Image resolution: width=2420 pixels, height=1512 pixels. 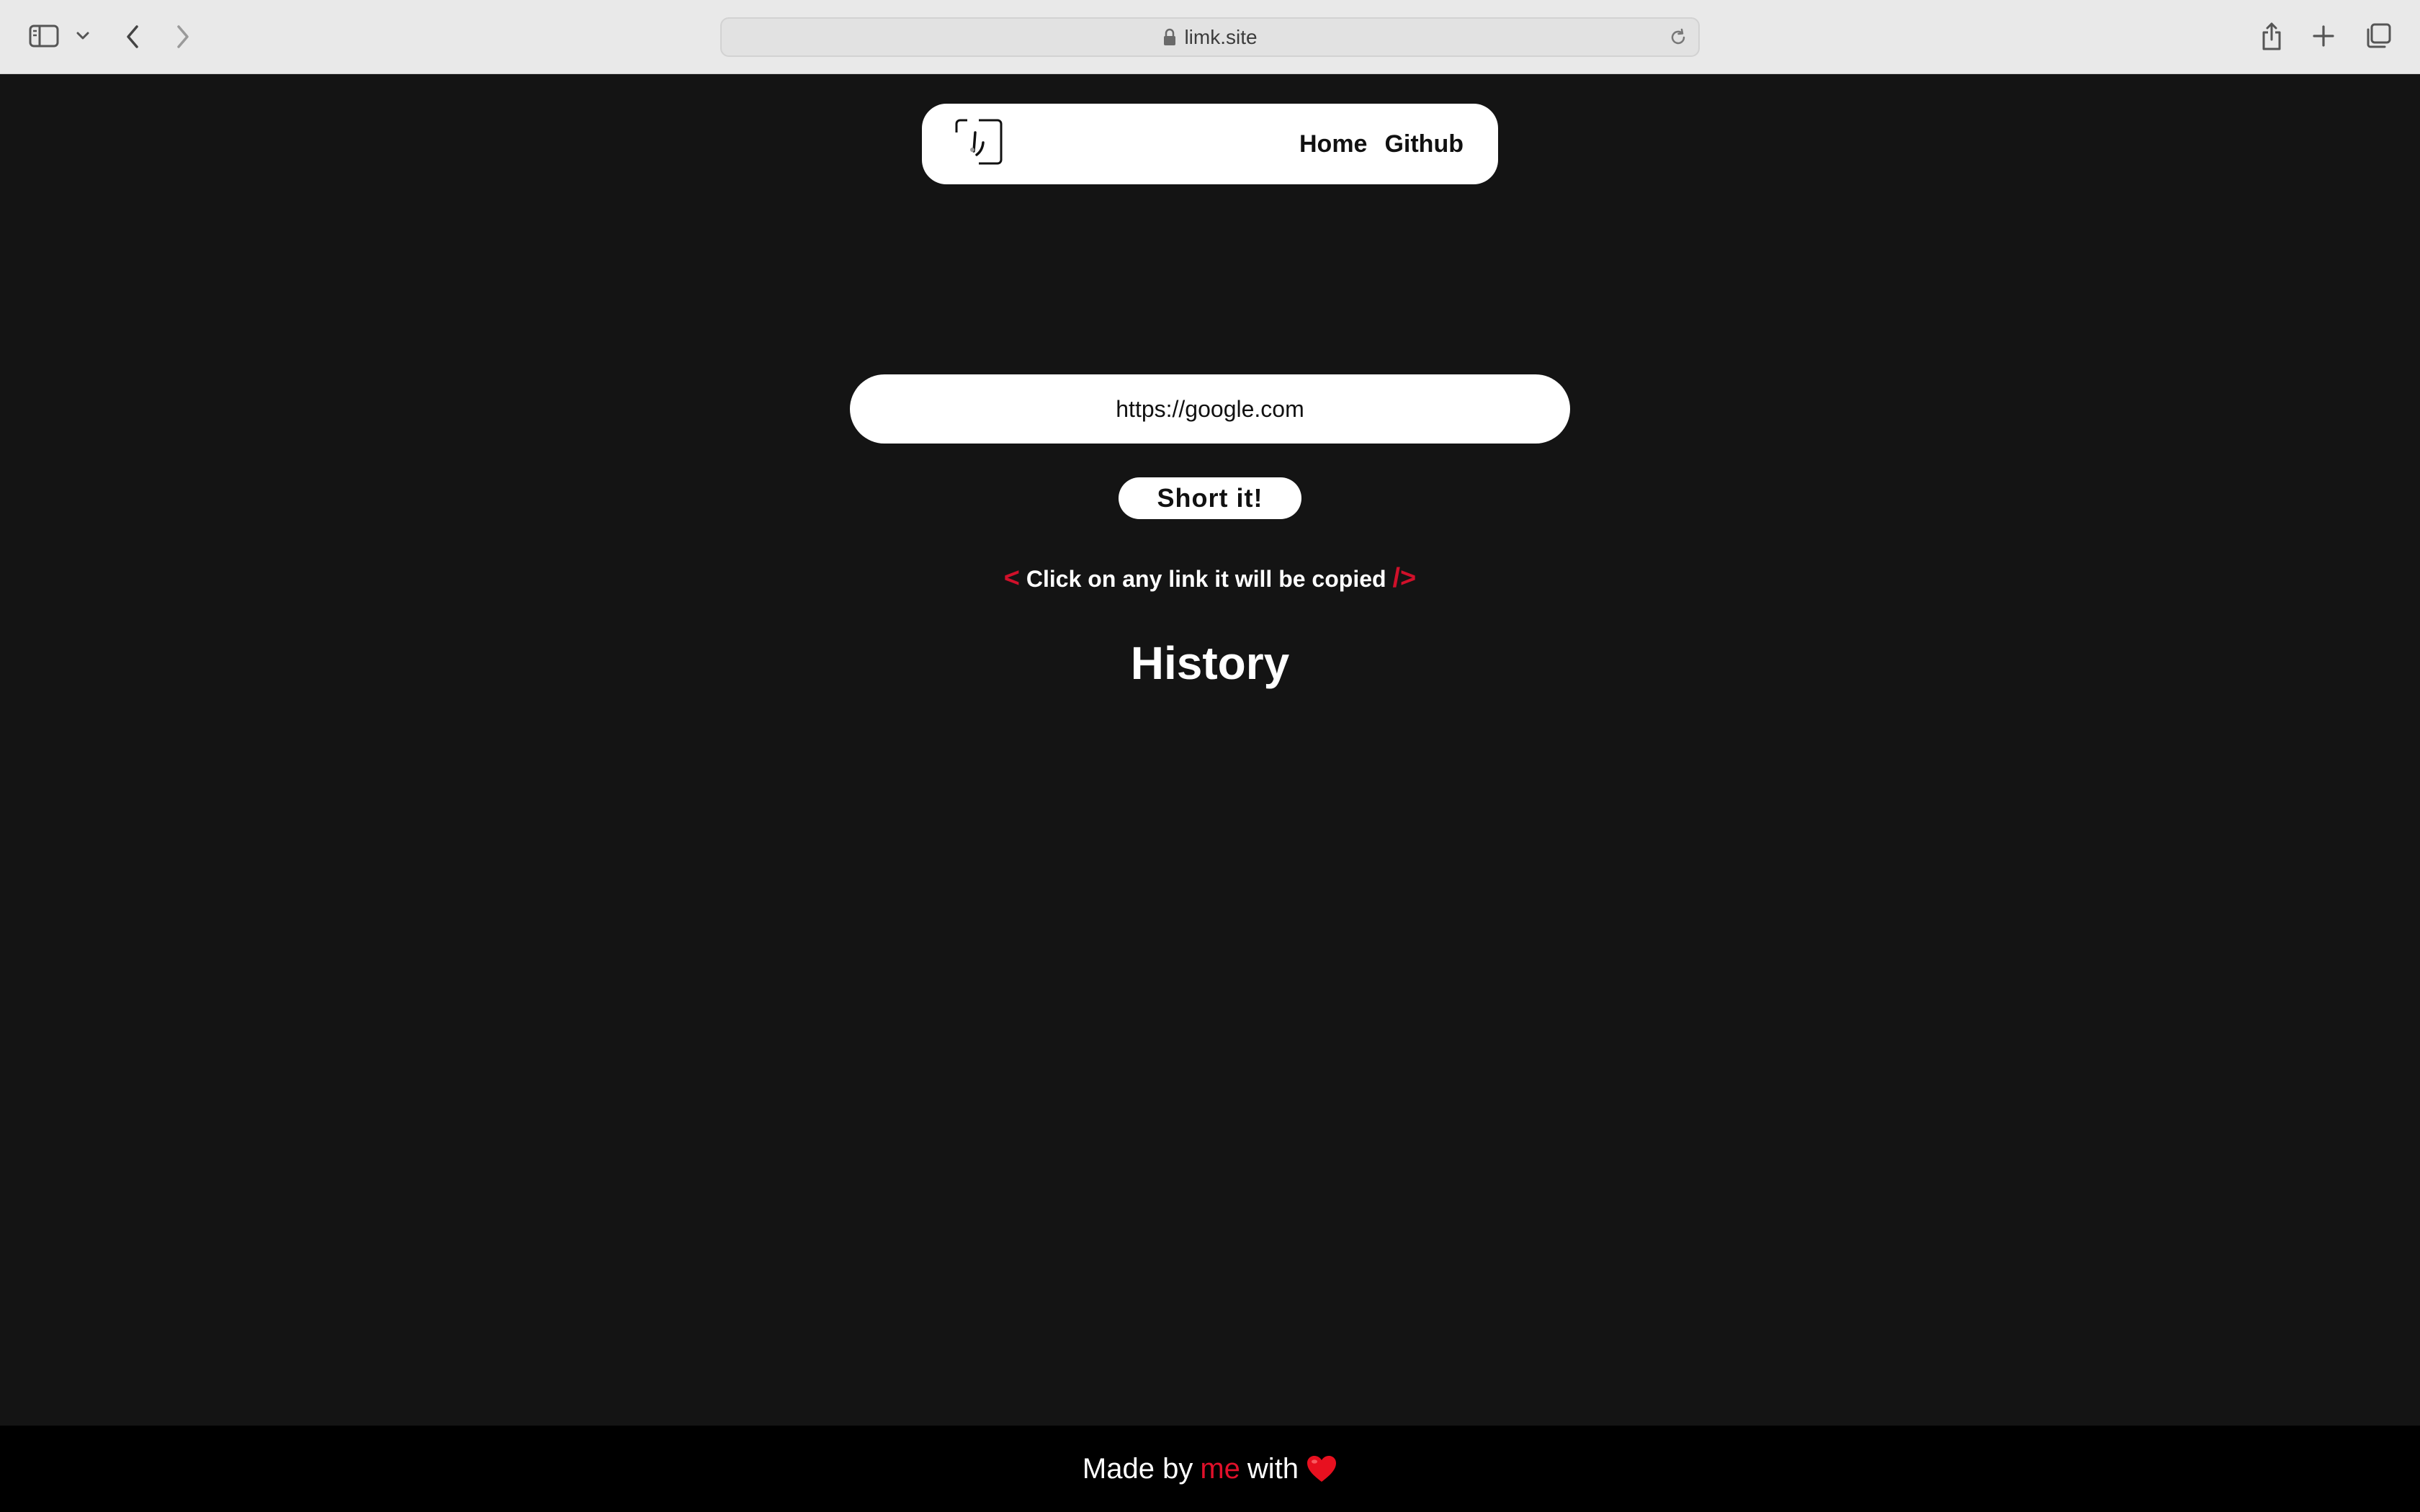 I want to click on hint-open-bracket: <, so click(x=1011, y=578).